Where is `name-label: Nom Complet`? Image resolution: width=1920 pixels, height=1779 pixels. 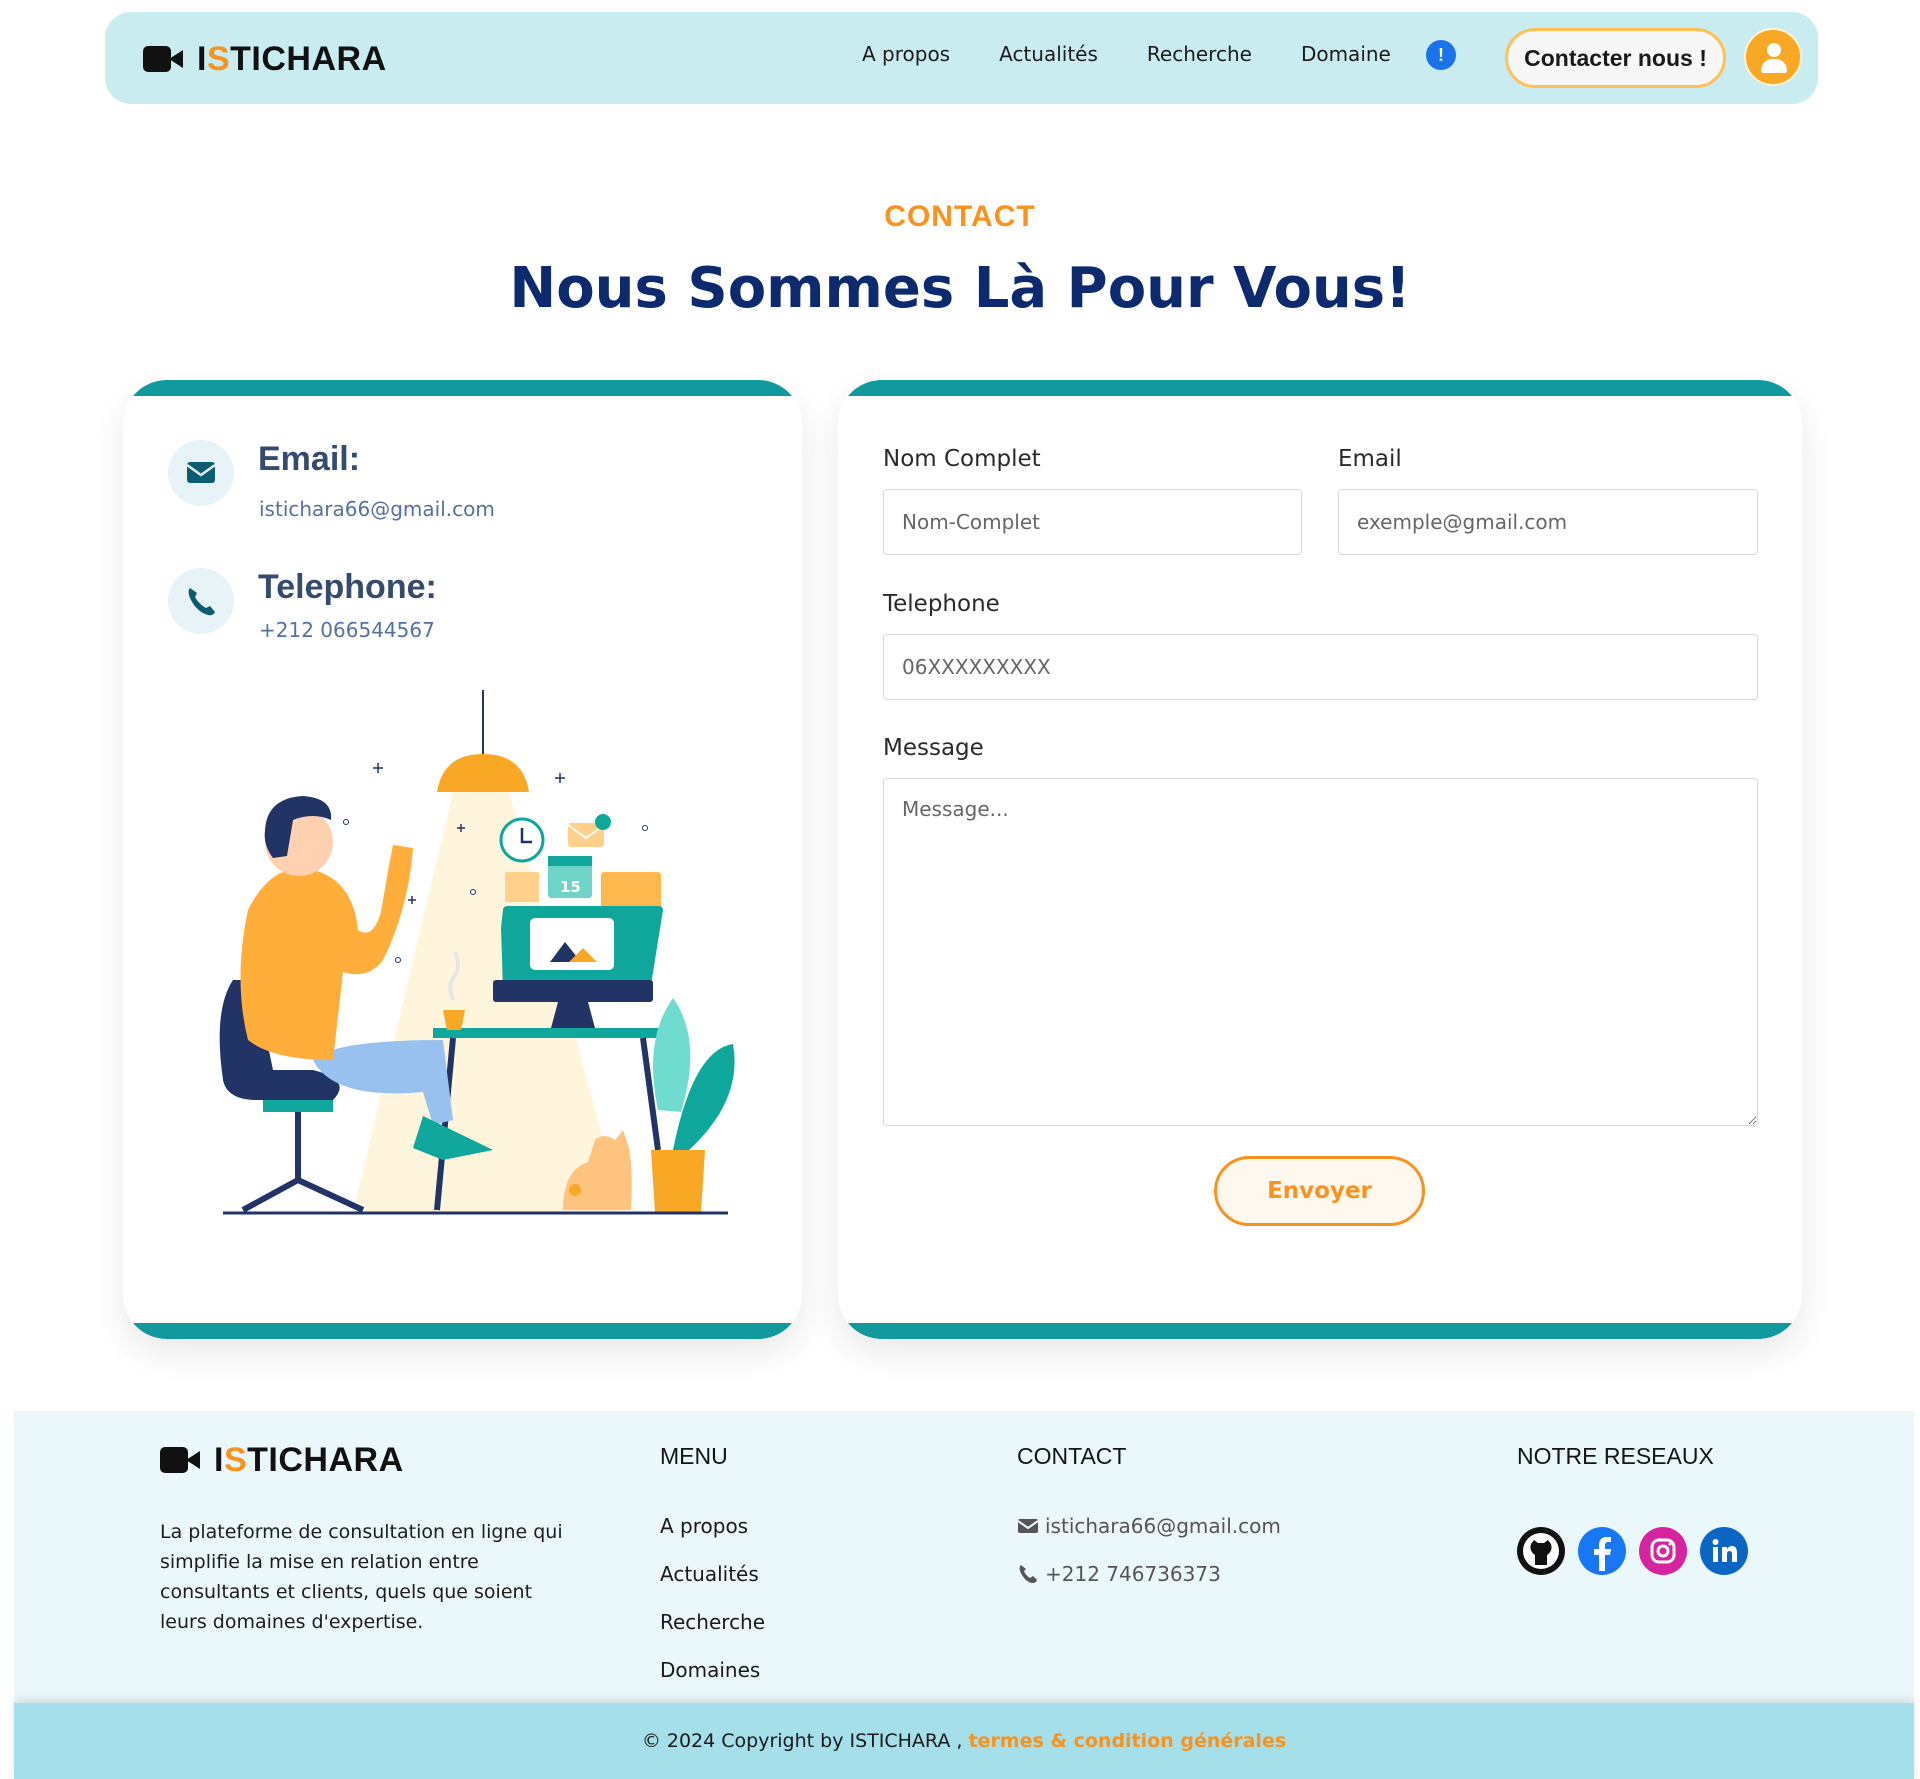 name-label: Nom Complet is located at coordinates (962, 459).